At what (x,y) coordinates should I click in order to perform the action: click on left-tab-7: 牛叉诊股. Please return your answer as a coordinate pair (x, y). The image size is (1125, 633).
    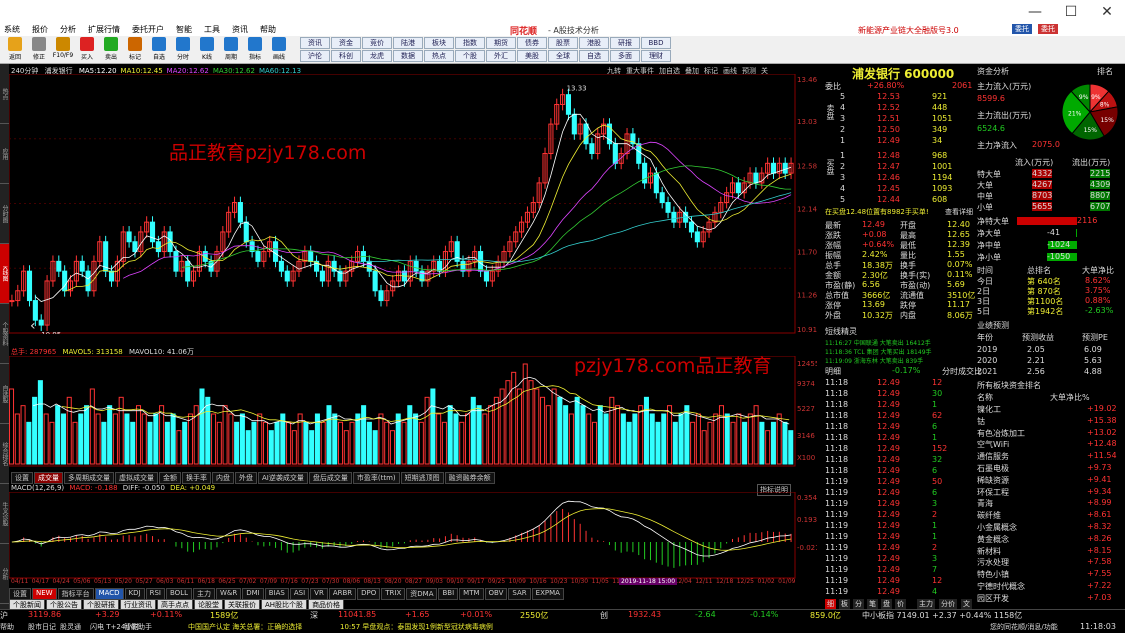
    Looking at the image, I should click on (4, 514).